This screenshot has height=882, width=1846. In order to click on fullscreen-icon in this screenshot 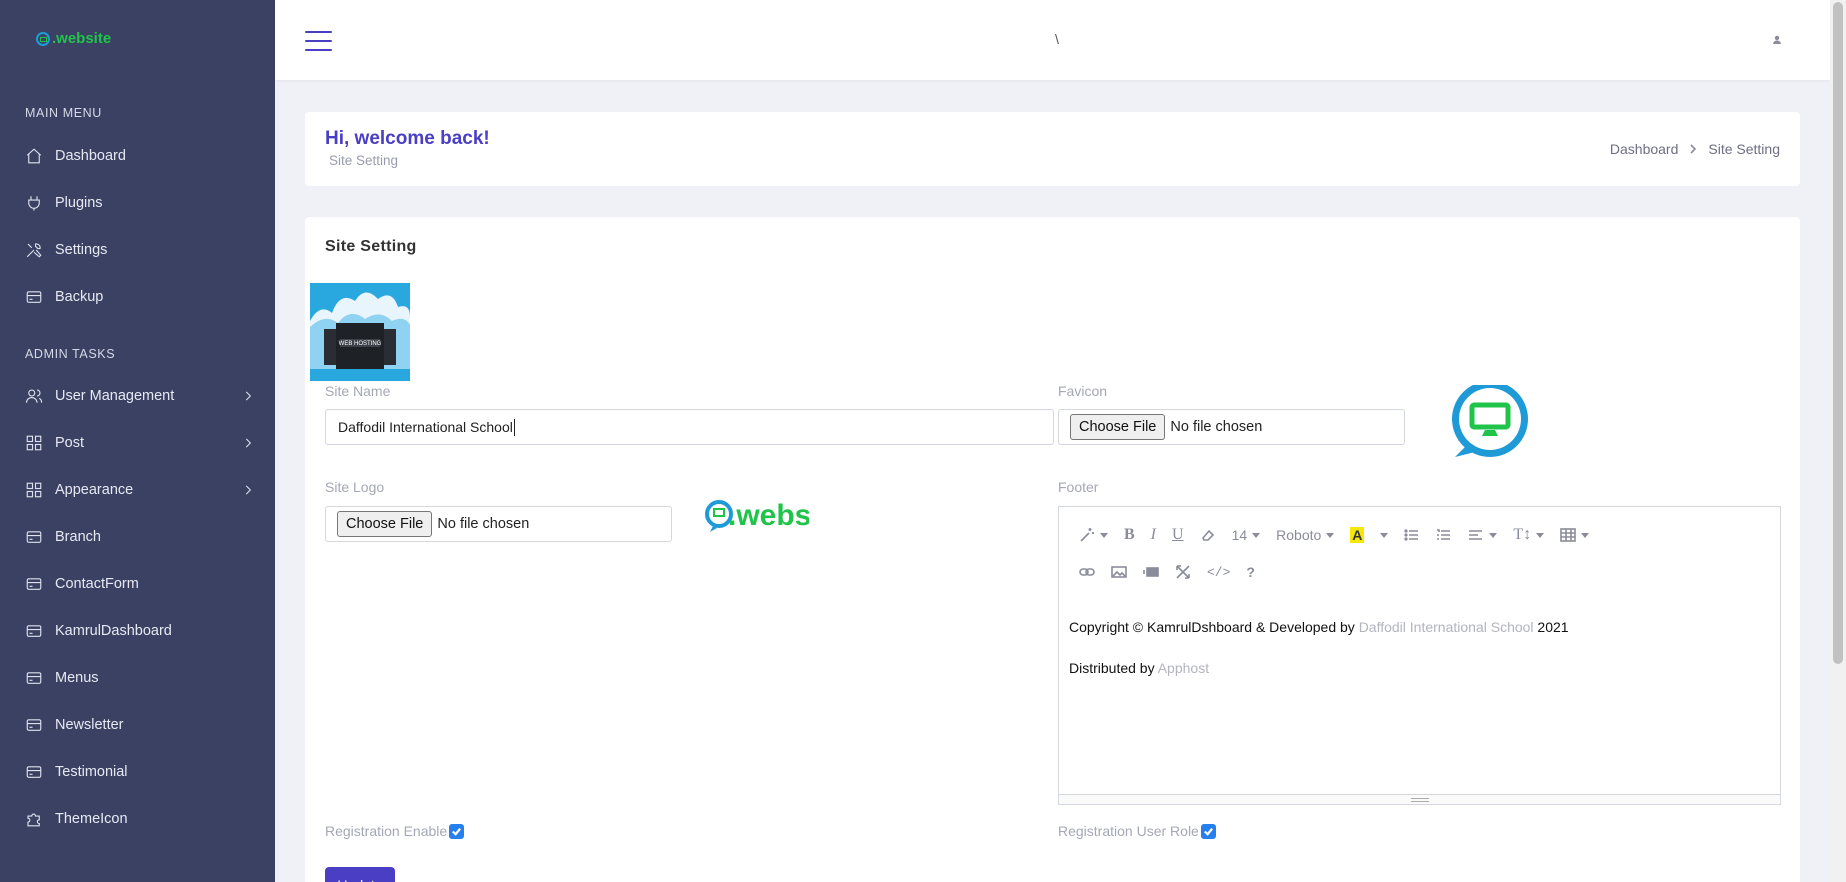, I will do `click(1183, 572)`.